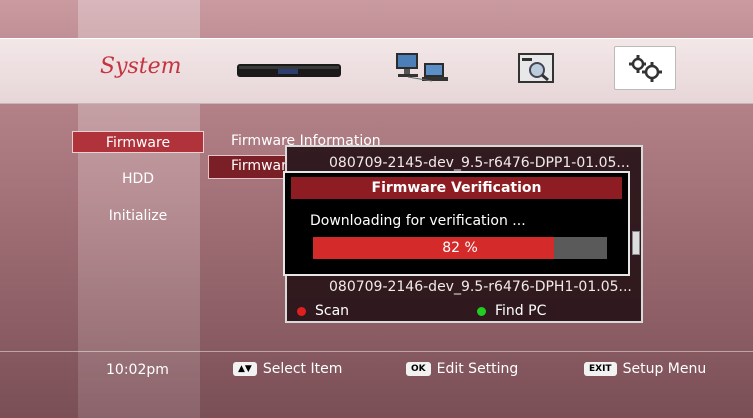 The image size is (753, 418). What do you see at coordinates (477, 369) in the screenshot?
I see `hint-label: Edit Setting` at bounding box center [477, 369].